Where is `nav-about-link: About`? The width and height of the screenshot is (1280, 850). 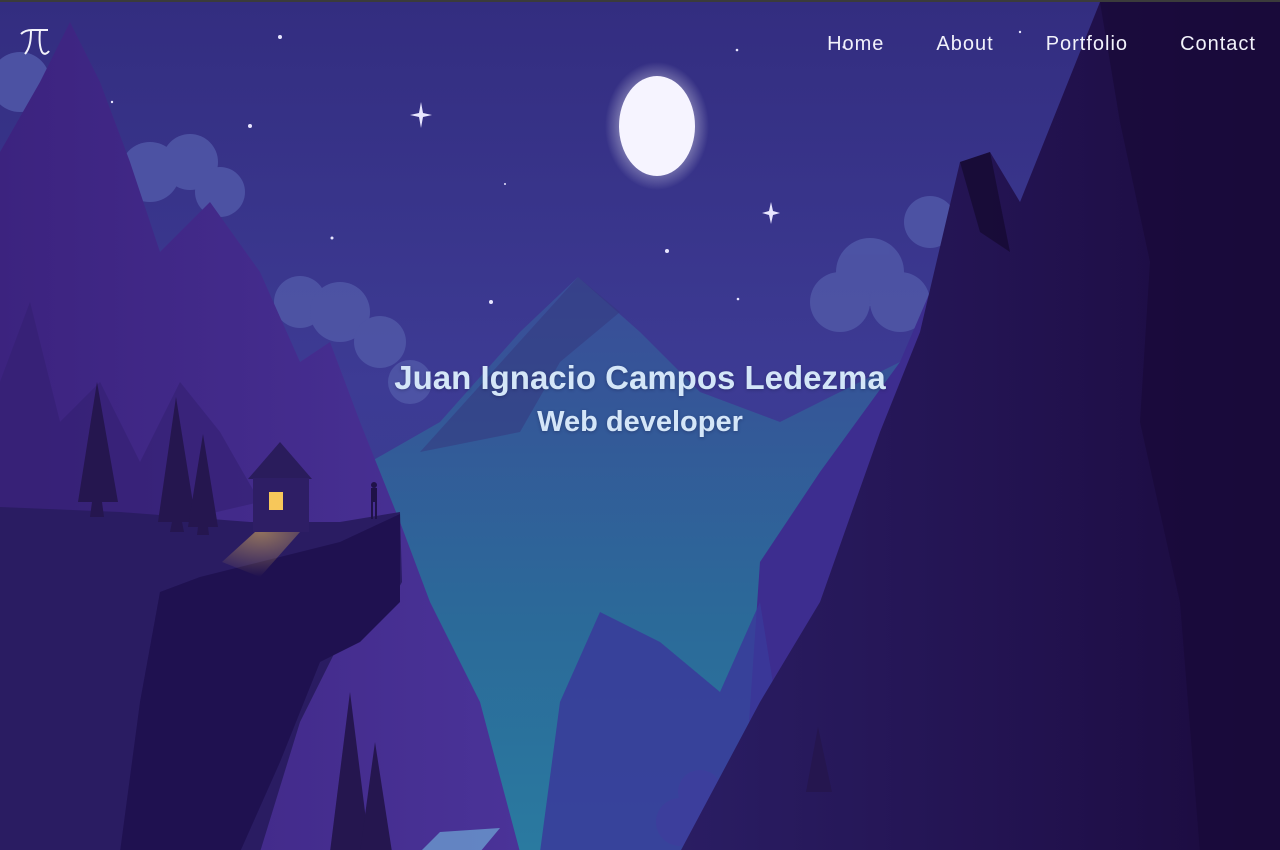
nav-about-link: About is located at coordinates (964, 44).